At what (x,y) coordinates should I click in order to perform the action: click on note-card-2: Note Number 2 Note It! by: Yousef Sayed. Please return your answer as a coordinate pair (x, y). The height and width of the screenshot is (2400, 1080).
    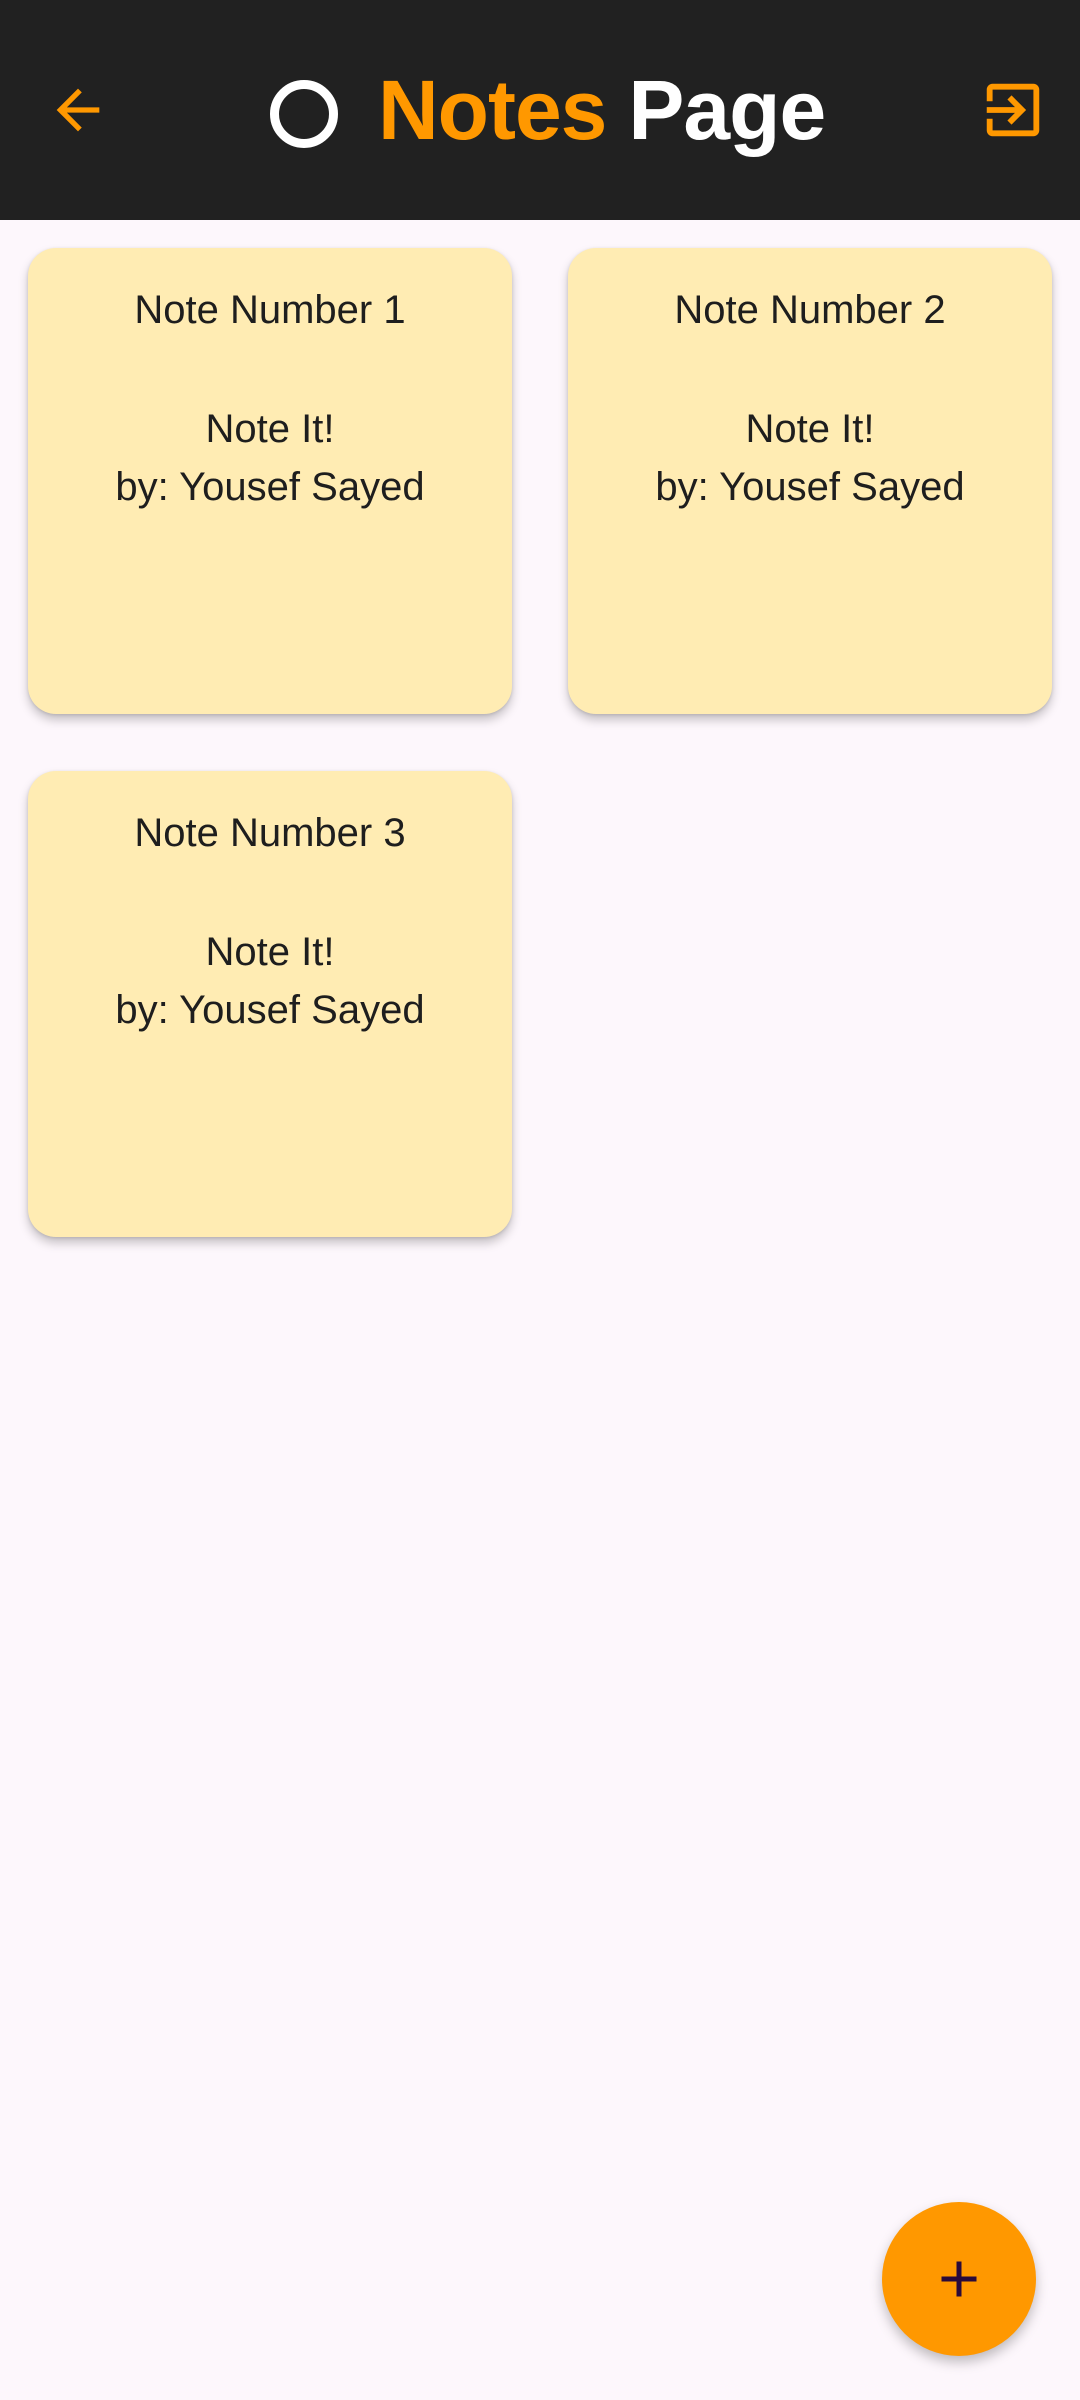
    Looking at the image, I should click on (810, 481).